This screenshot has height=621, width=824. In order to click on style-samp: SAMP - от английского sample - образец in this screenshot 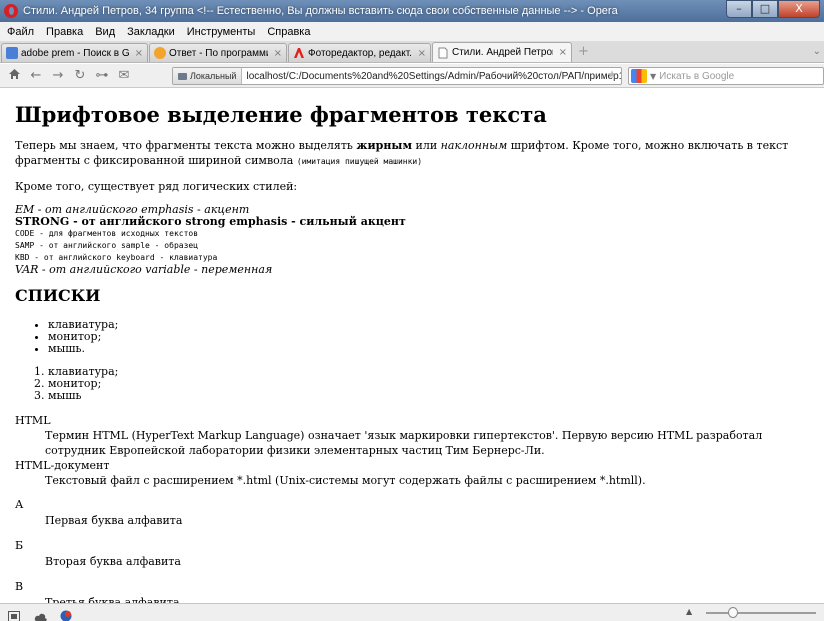, I will do `click(107, 245)`.